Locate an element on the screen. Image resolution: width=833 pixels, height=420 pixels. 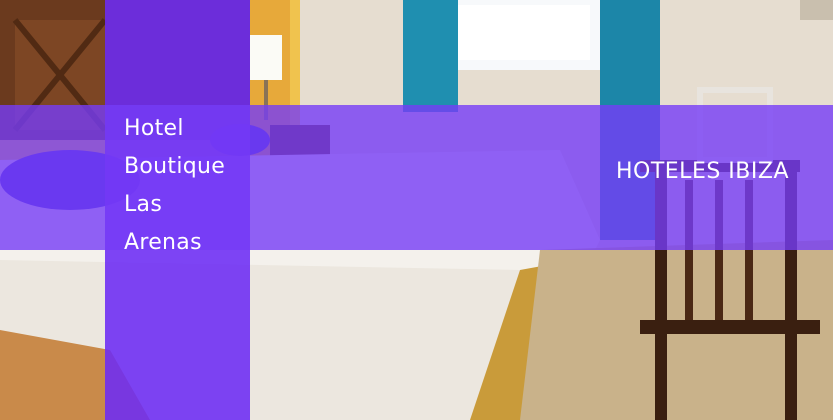
hotel-name-line-4: Arenas is located at coordinates (163, 242).